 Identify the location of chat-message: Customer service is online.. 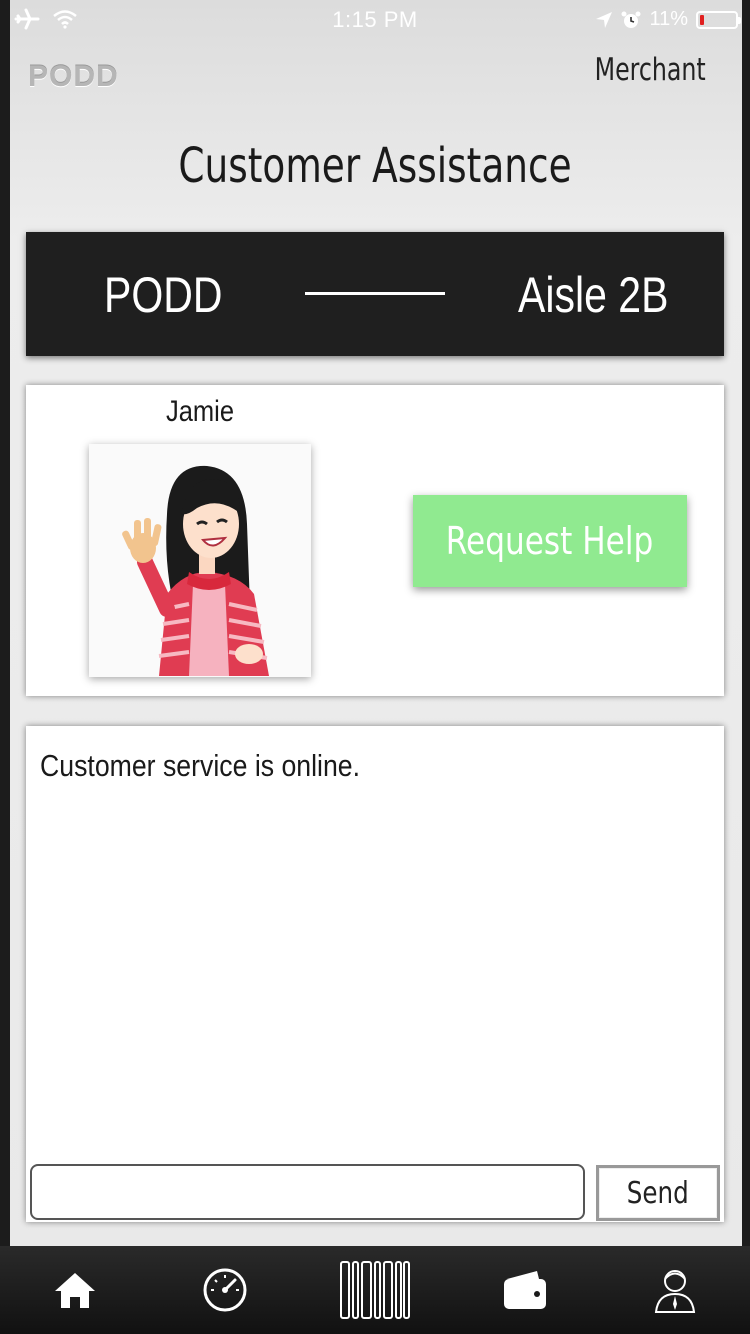
(200, 765).